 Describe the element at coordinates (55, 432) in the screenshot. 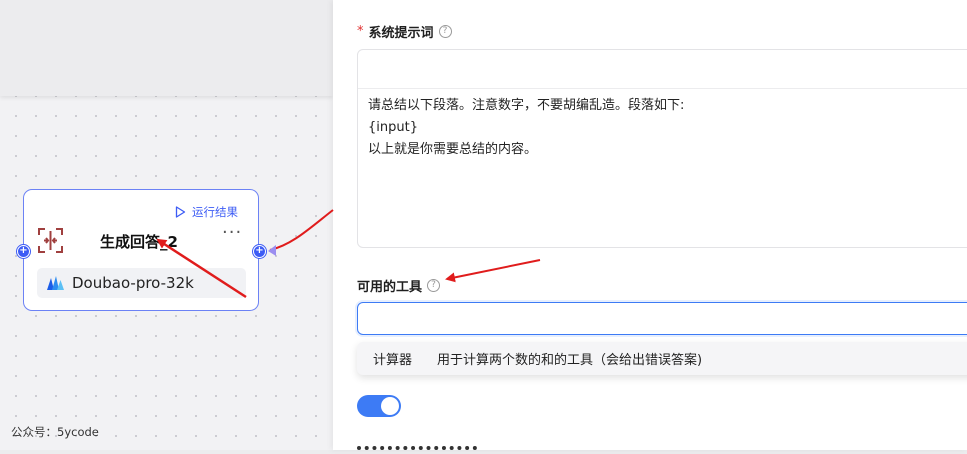

I see `watermark-text: 公众号：5ycode` at that location.